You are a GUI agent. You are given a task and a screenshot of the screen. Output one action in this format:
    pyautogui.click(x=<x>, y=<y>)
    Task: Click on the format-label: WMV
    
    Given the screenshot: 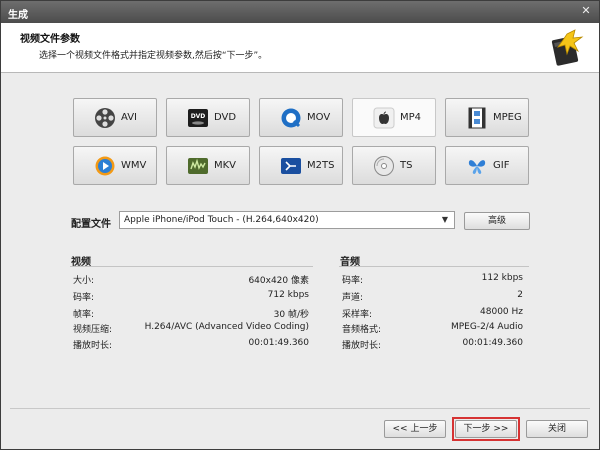 What is the action you would take?
    pyautogui.click(x=134, y=165)
    